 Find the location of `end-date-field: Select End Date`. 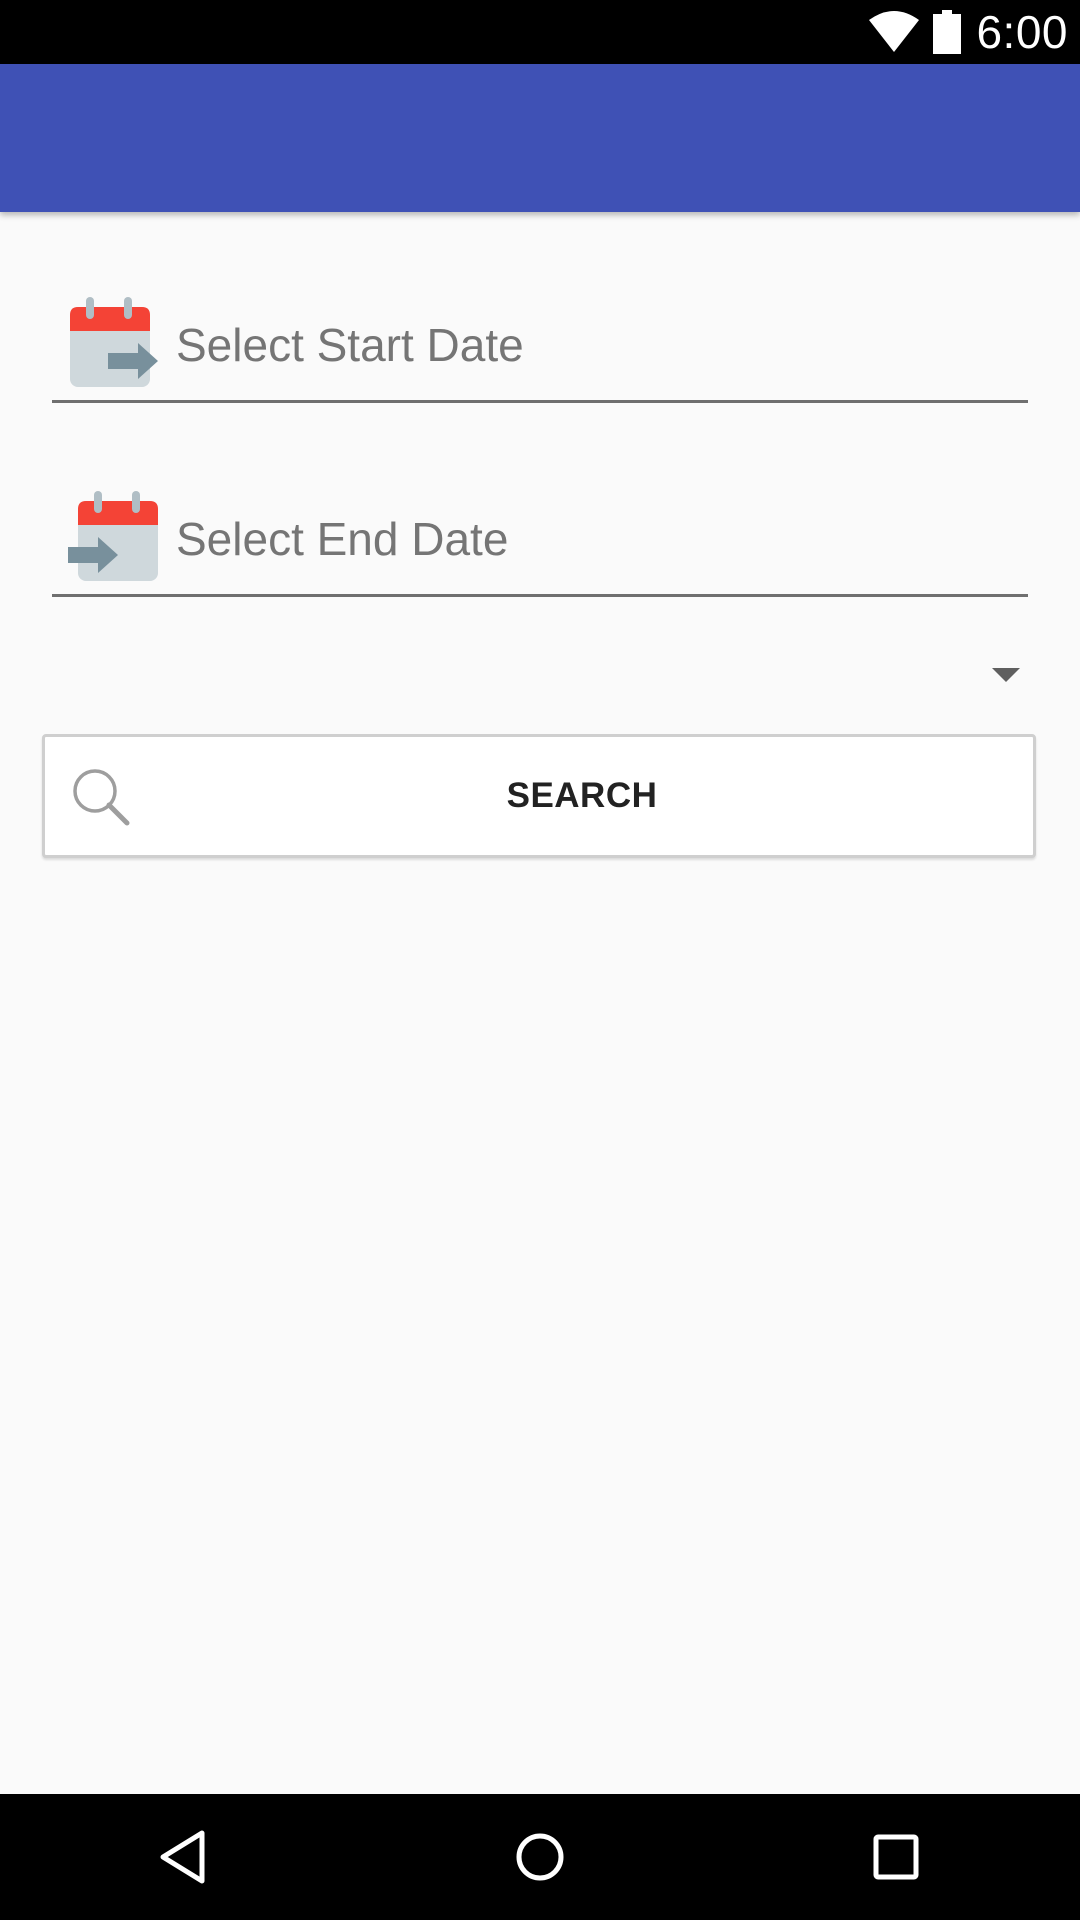

end-date-field: Select End Date is located at coordinates (540, 540).